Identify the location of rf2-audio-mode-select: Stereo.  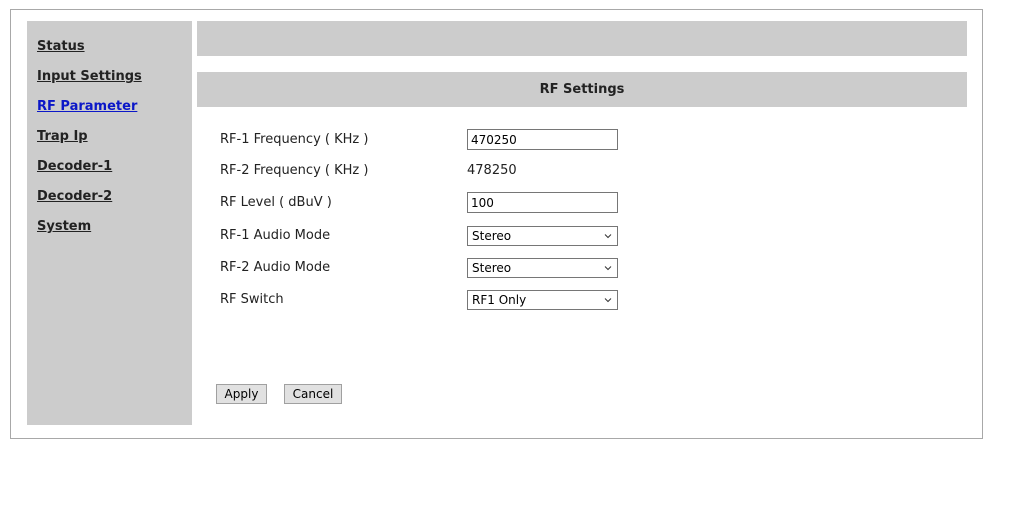
(542, 268).